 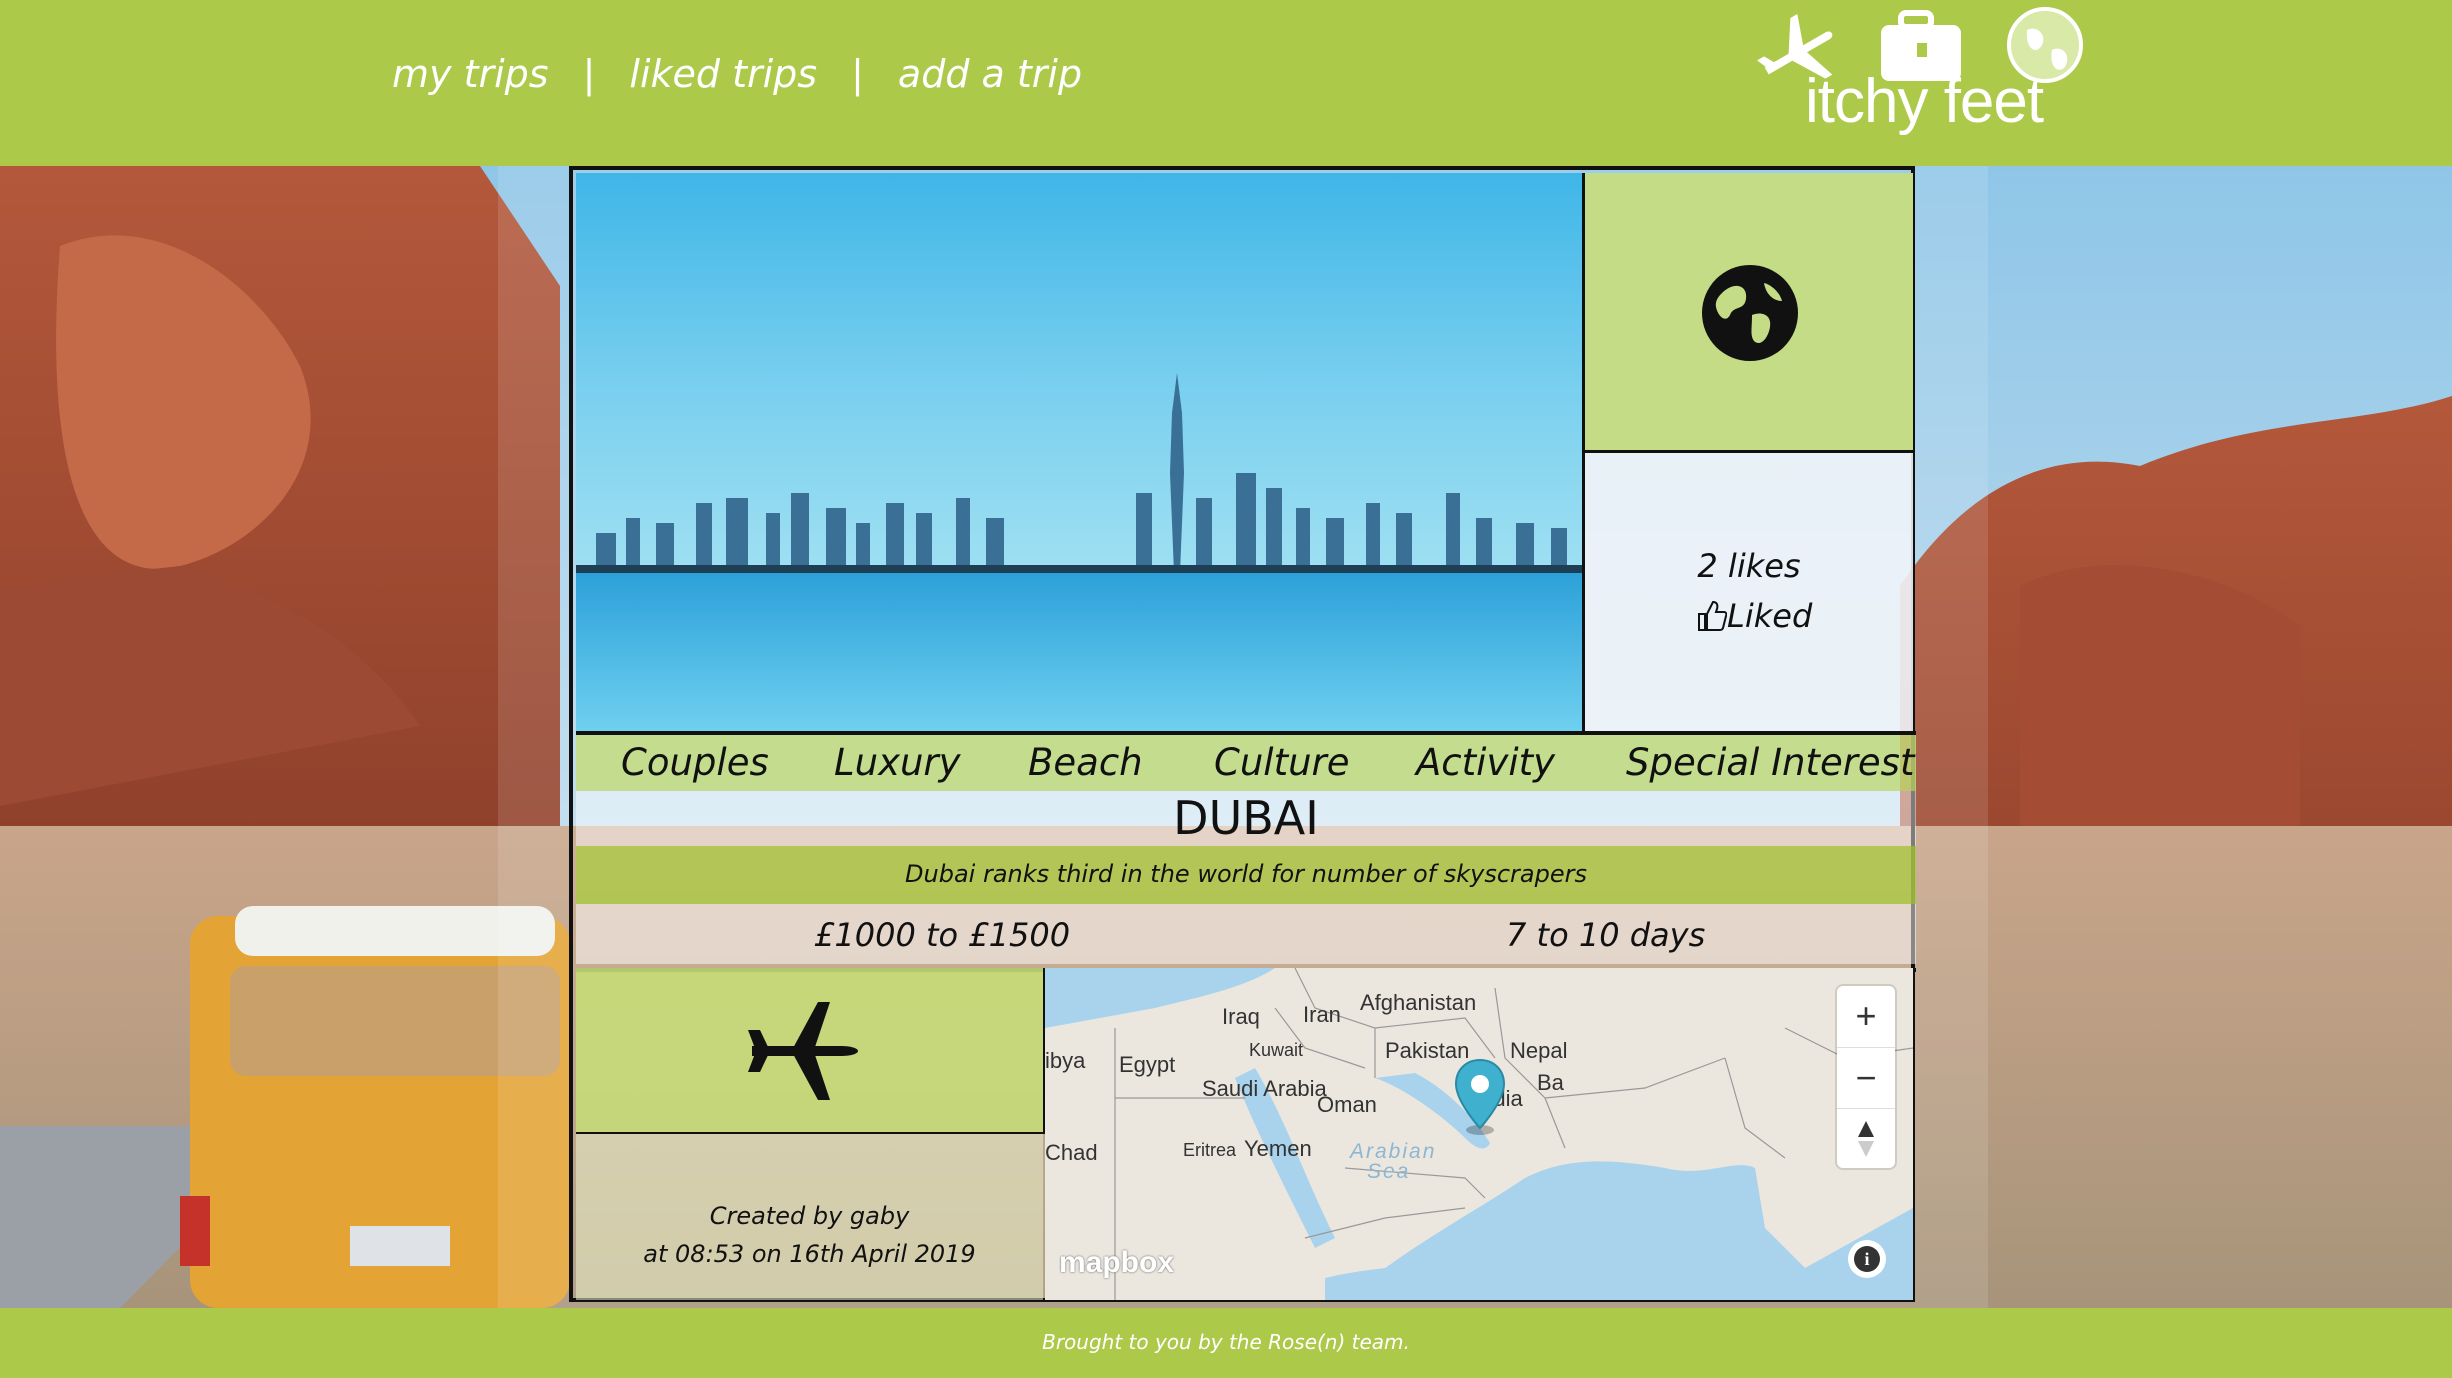 I want to click on globe-icon, so click(x=1750, y=313).